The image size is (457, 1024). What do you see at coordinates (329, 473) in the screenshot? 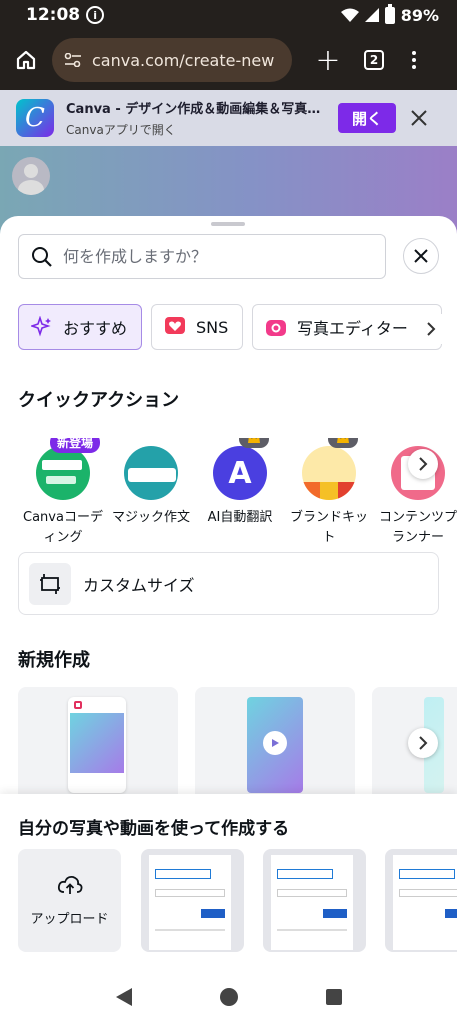
I see `brand-kit-icon` at bounding box center [329, 473].